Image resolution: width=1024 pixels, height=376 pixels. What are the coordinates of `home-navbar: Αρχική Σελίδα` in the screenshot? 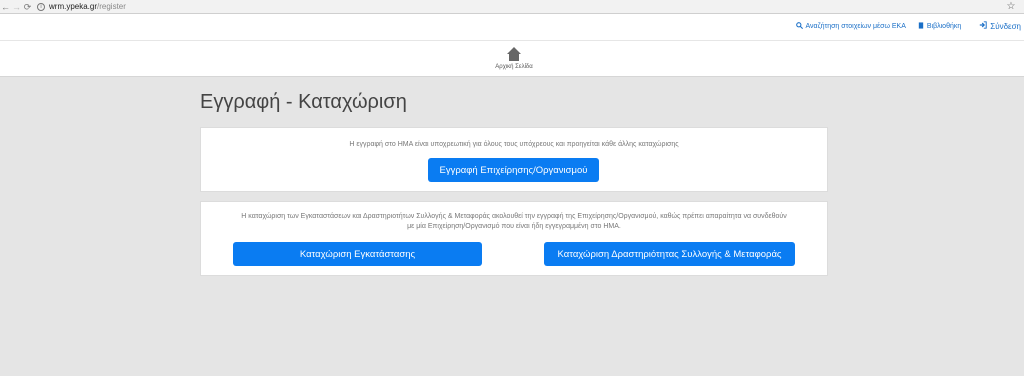 It's located at (512, 59).